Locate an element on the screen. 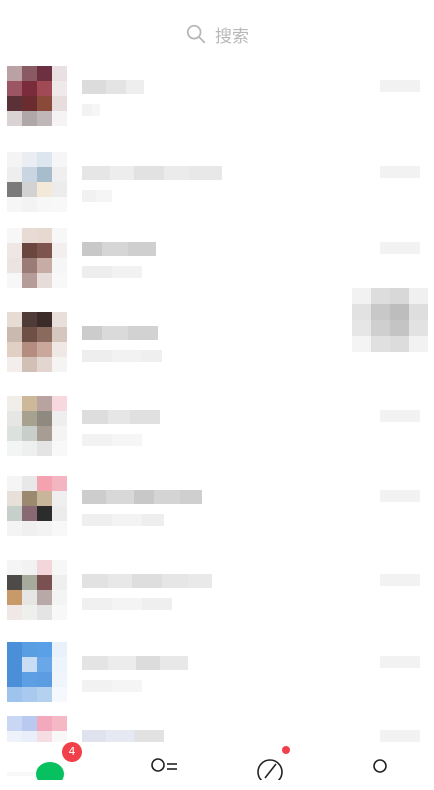 The width and height of the screenshot is (434, 790). unread-badge: 4 is located at coordinates (72, 752).